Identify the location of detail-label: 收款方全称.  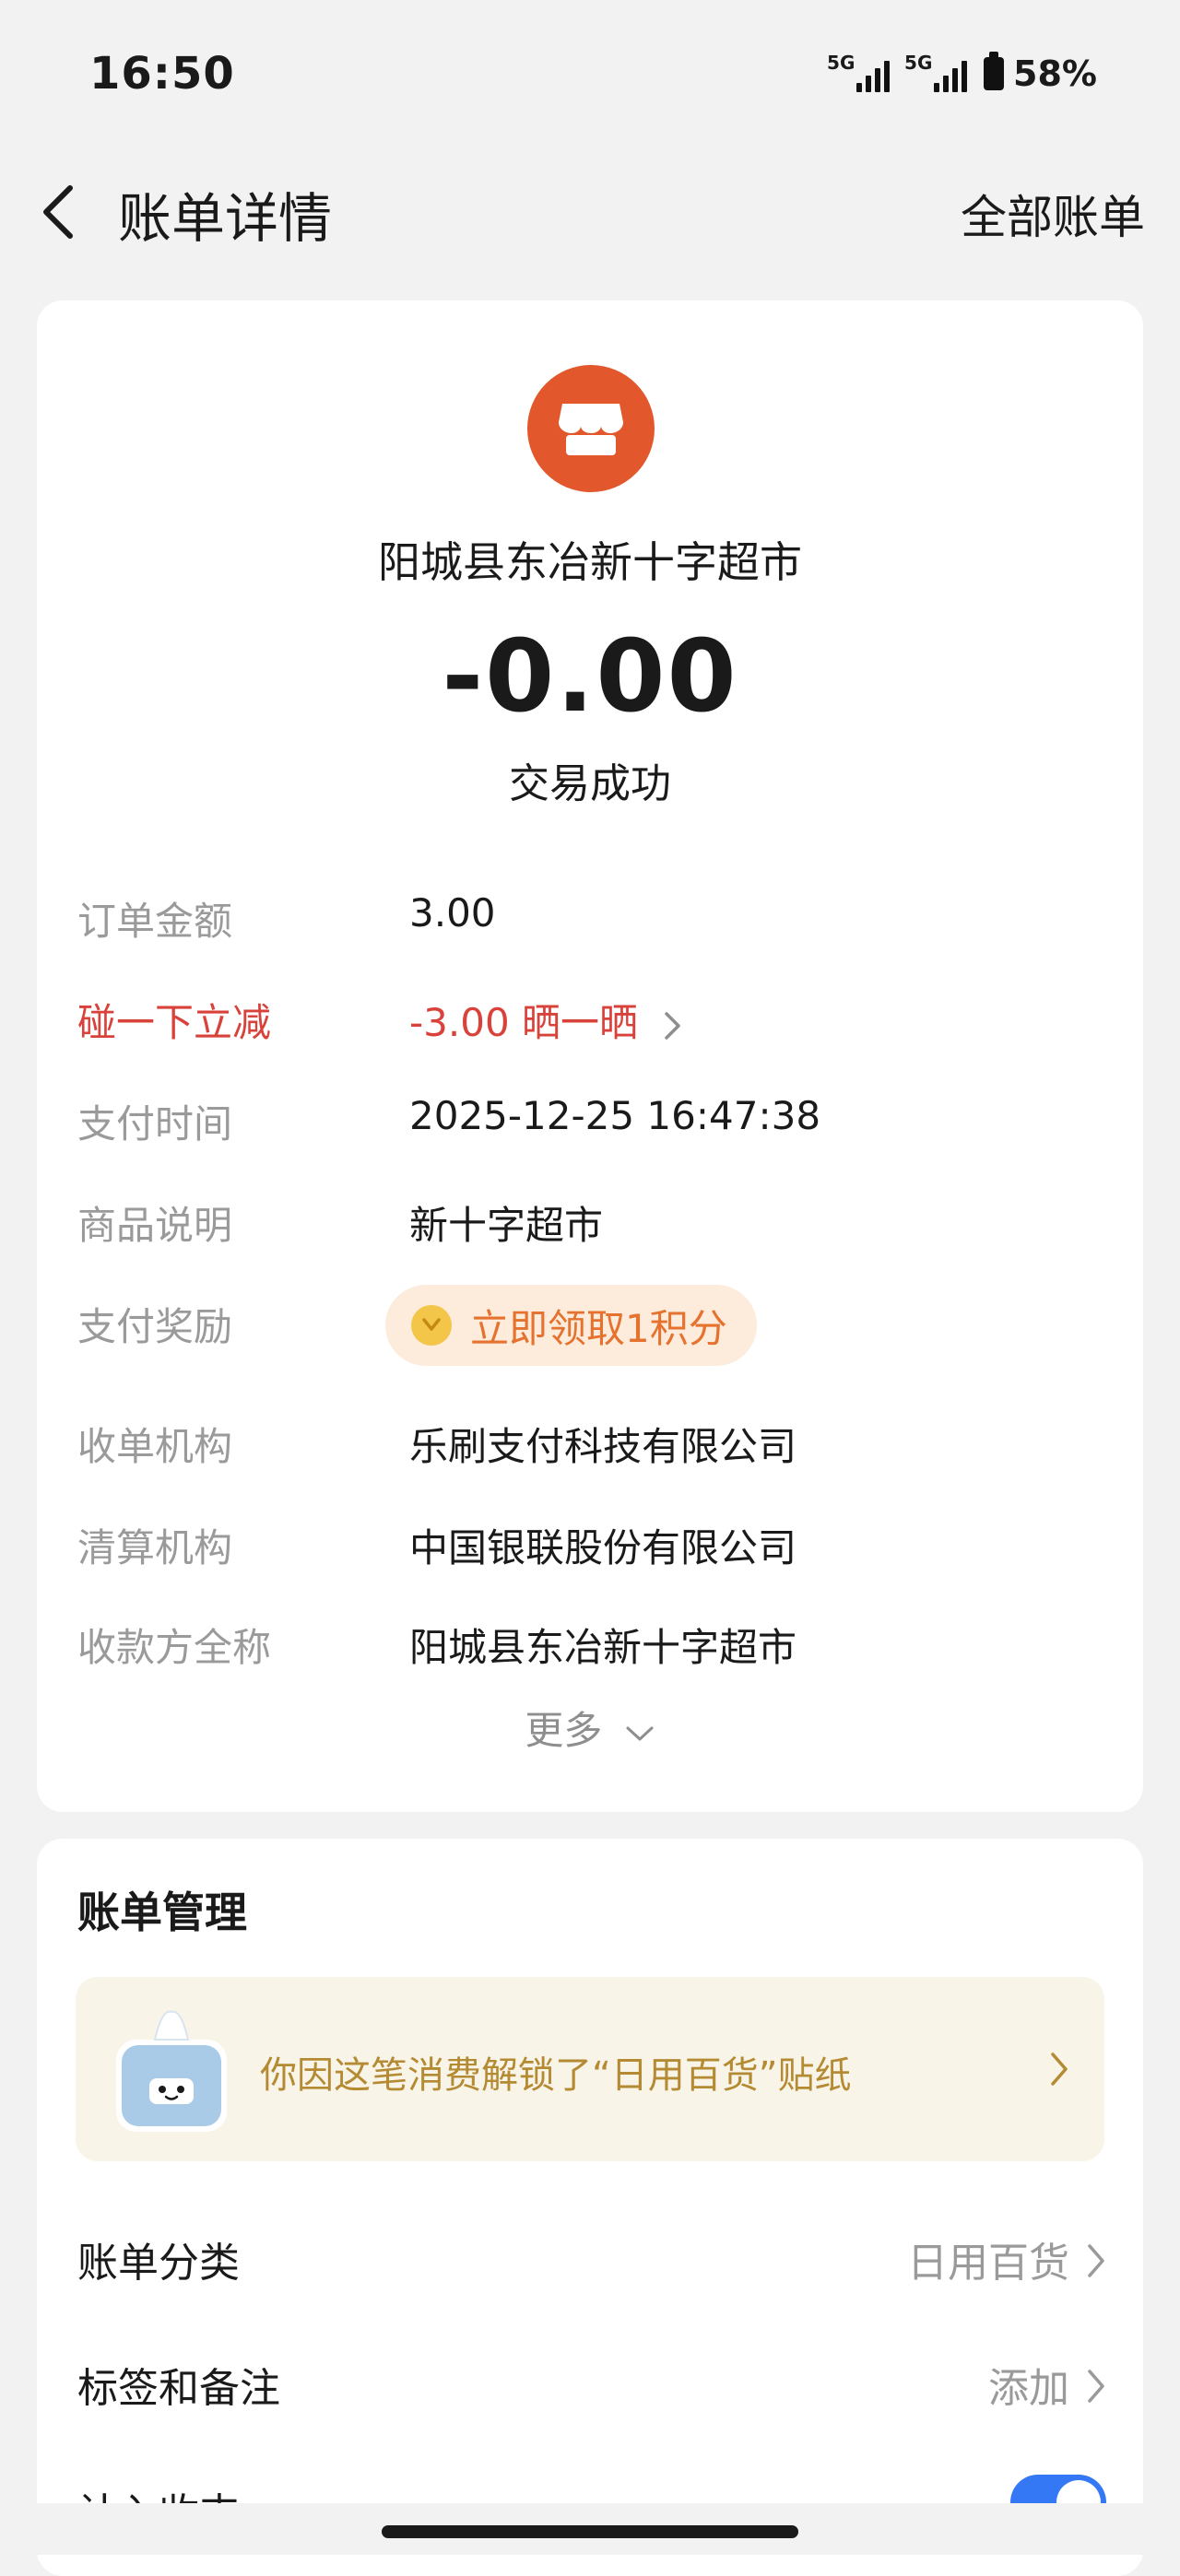
(174, 1647).